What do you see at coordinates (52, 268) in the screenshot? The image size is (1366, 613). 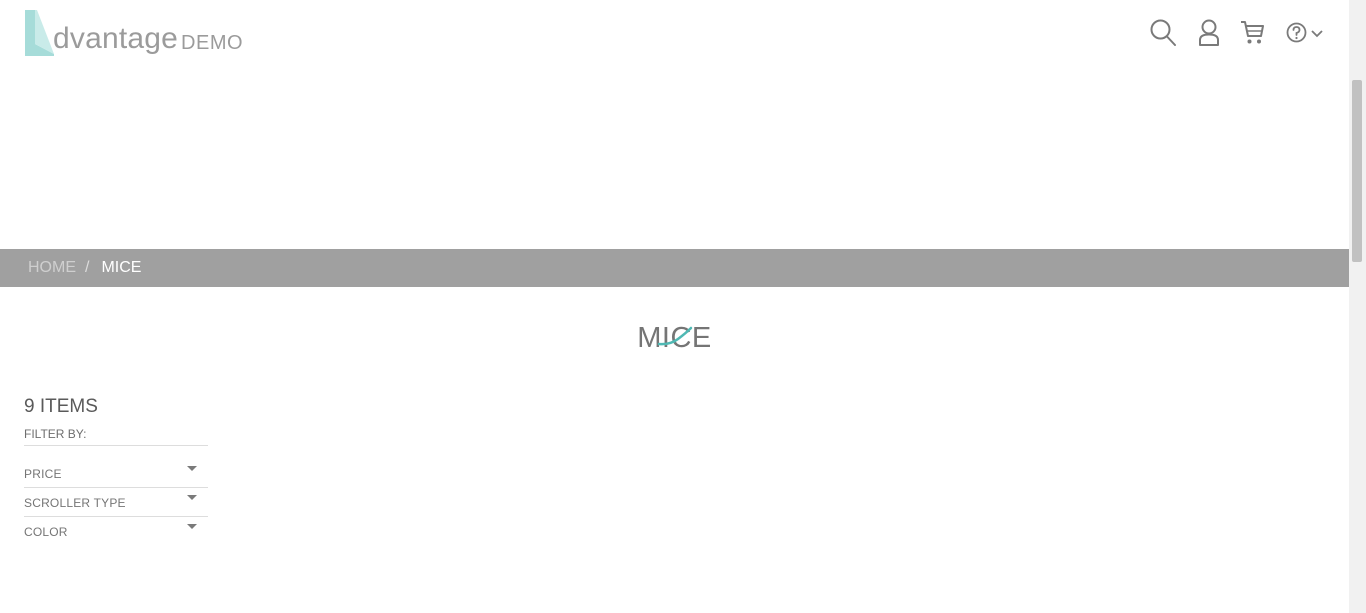 I see `breadcrumb-home-link: HOME` at bounding box center [52, 268].